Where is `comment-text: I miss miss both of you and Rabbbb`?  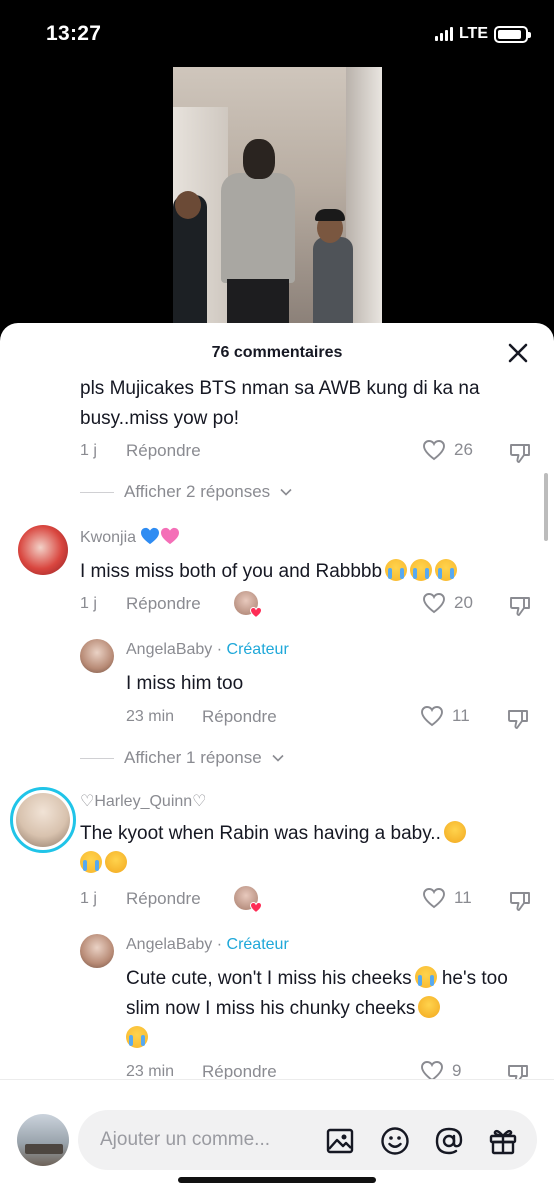
comment-text: I miss miss both of you and Rabbbb is located at coordinates (300, 572).